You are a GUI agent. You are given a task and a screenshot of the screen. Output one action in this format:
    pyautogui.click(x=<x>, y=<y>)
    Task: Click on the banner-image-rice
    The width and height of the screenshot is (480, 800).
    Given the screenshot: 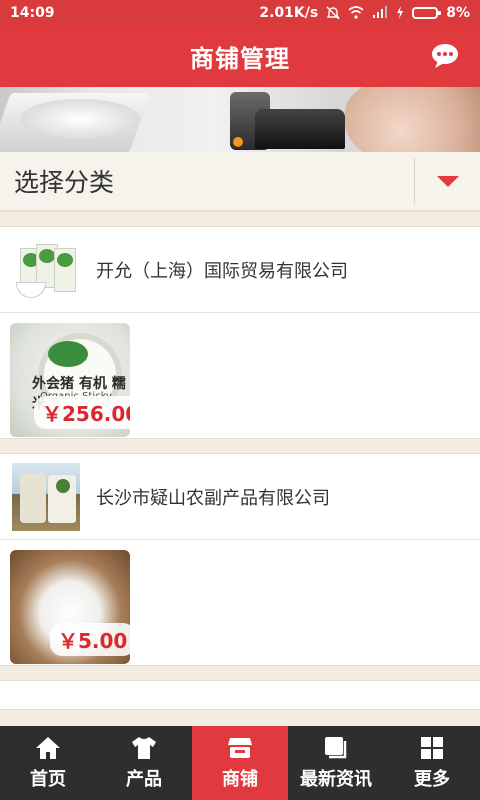 What is the action you would take?
    pyautogui.click(x=80, y=119)
    